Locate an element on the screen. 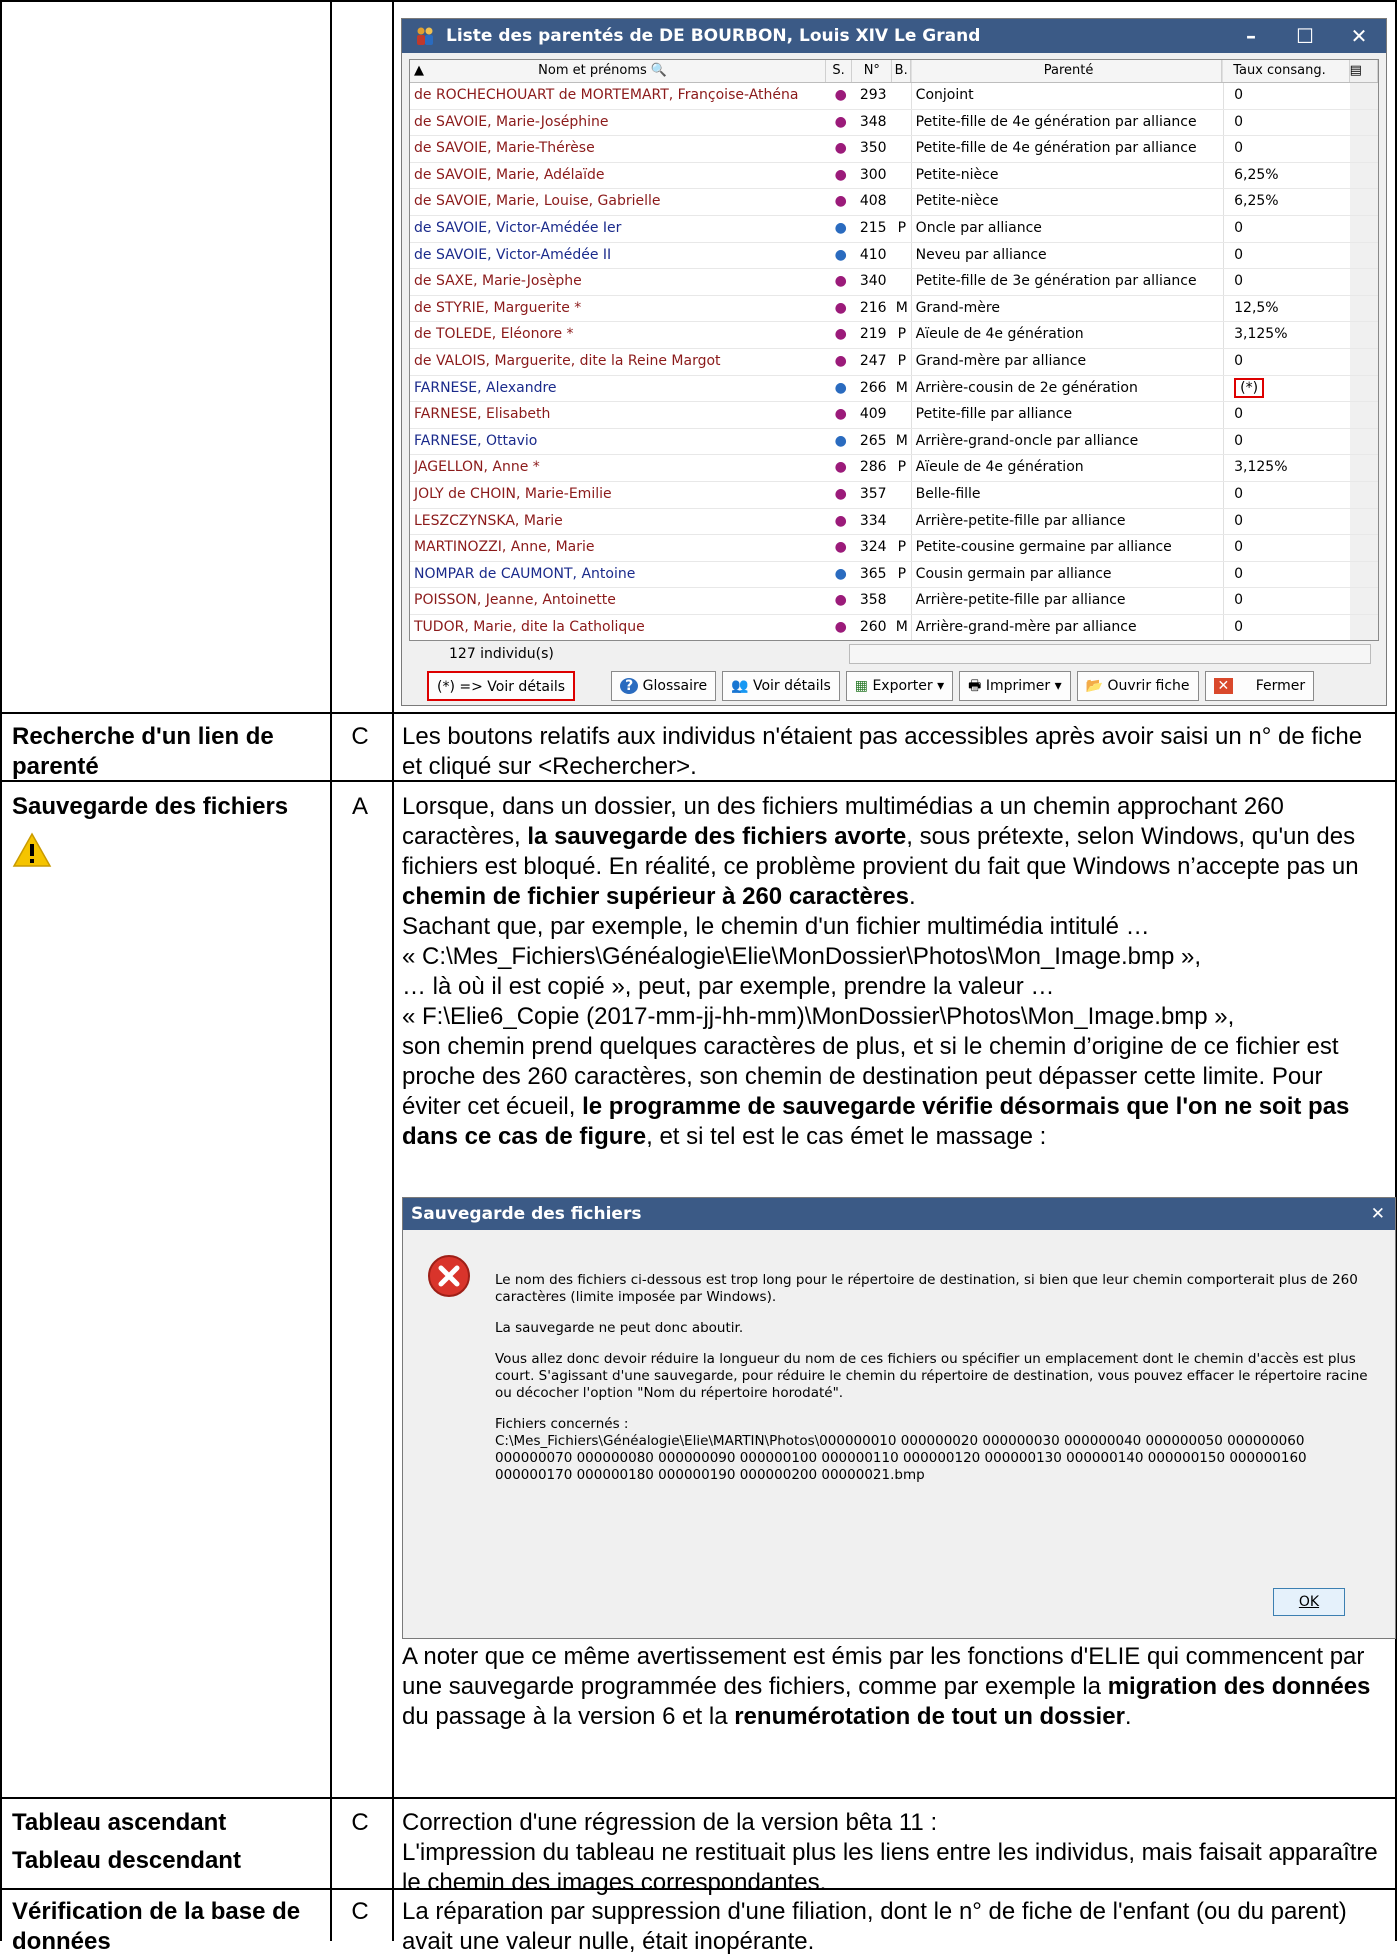 This screenshot has width=1397, height=1957. cell-b: M is located at coordinates (901, 440).